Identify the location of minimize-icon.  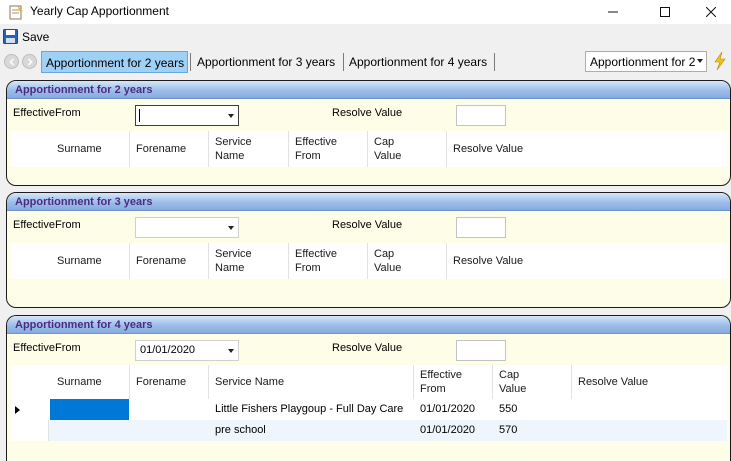
(613, 12).